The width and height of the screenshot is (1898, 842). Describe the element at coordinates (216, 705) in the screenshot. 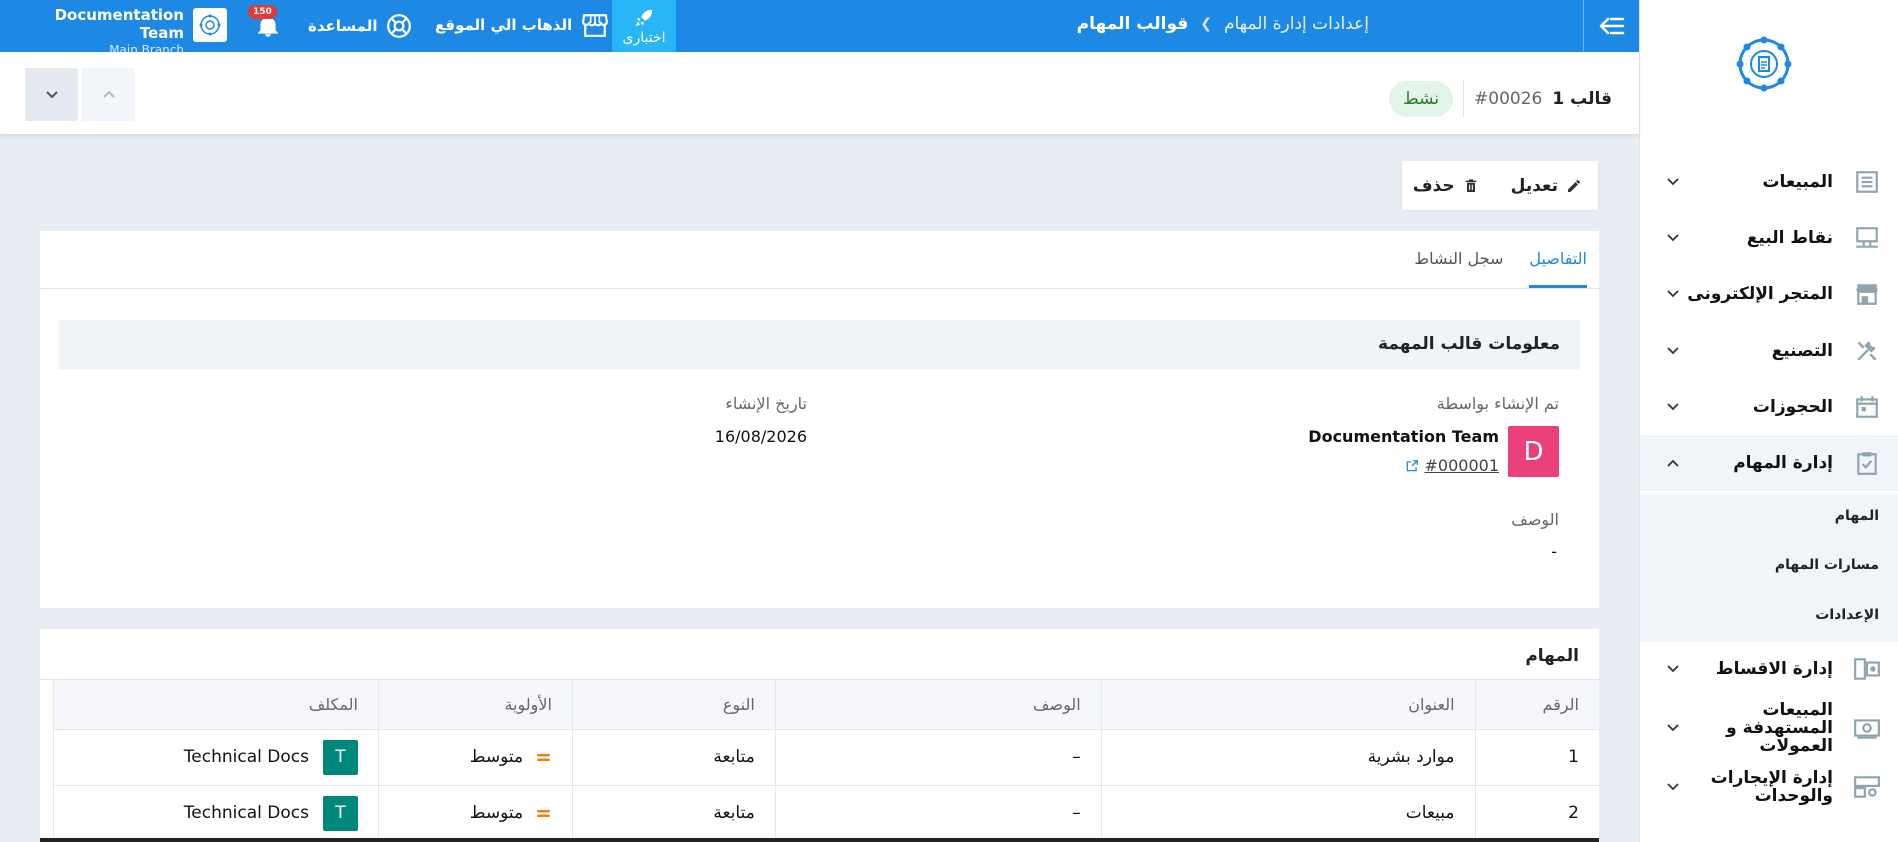

I see `column-header: المكلف` at that location.